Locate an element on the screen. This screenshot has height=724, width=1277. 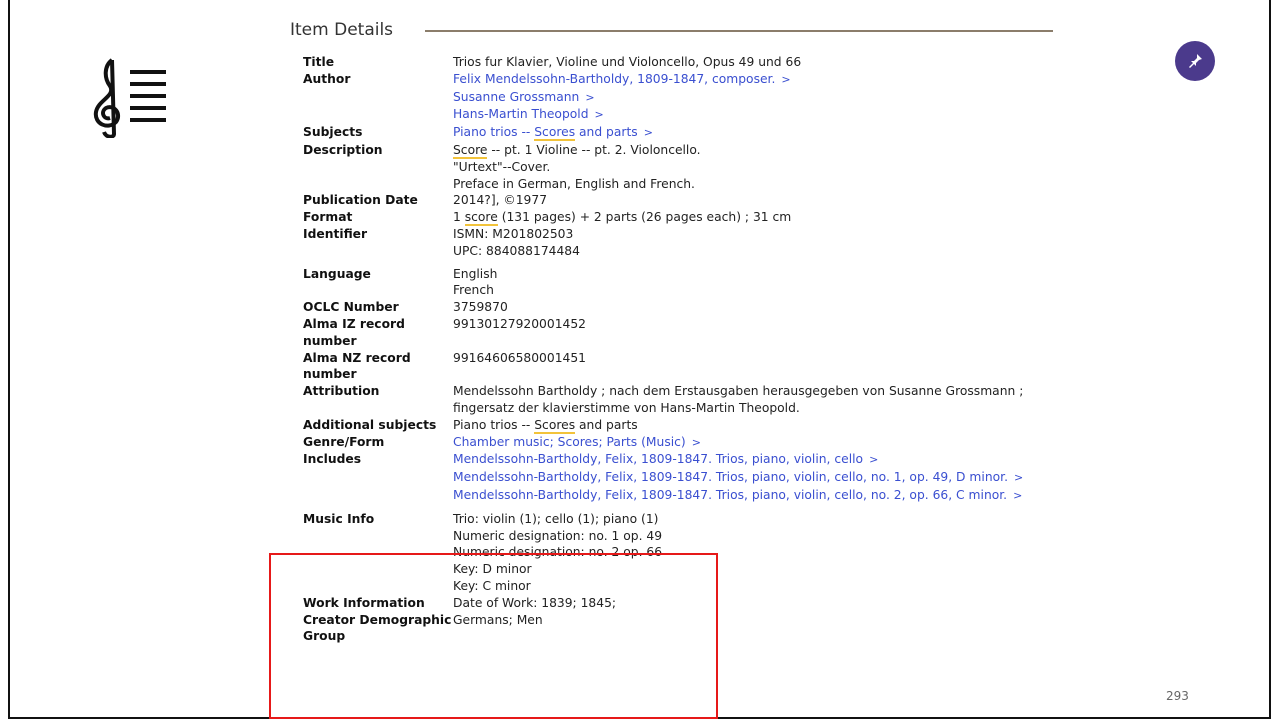
field-value: 2014?], ©1977 is located at coordinates (500, 200).